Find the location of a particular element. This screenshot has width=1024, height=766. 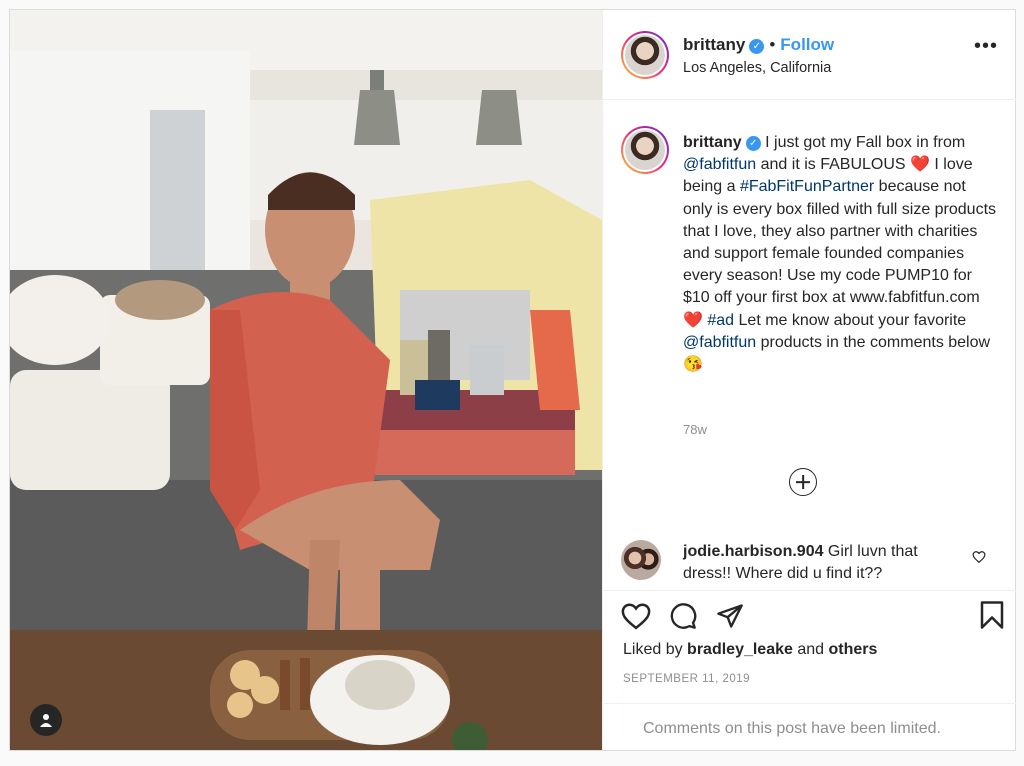

follow-button: Follow is located at coordinates (807, 44).